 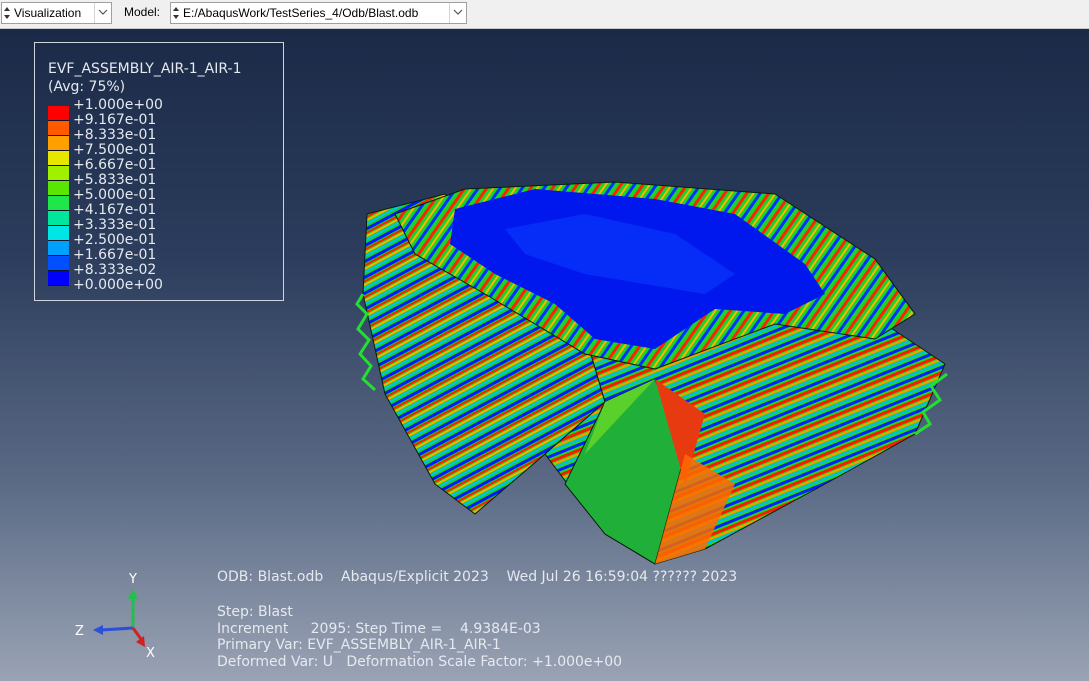 What do you see at coordinates (255, 612) in the screenshot?
I see `step-line: Step: Blast` at bounding box center [255, 612].